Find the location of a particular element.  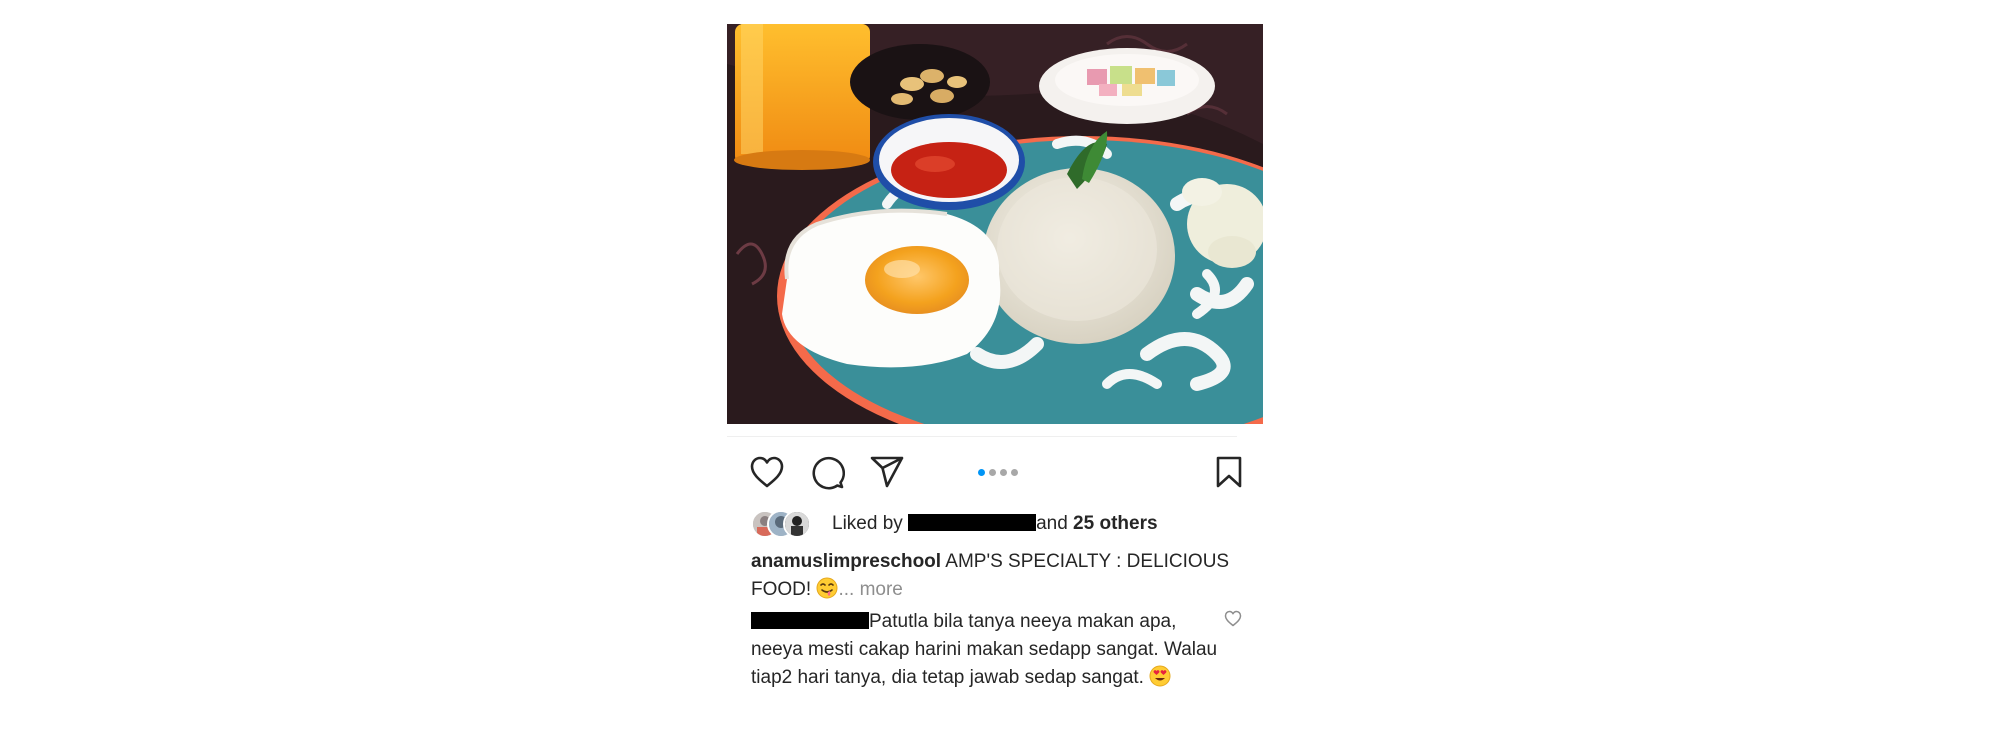

likes-others-link: 25 others is located at coordinates (1115, 523).